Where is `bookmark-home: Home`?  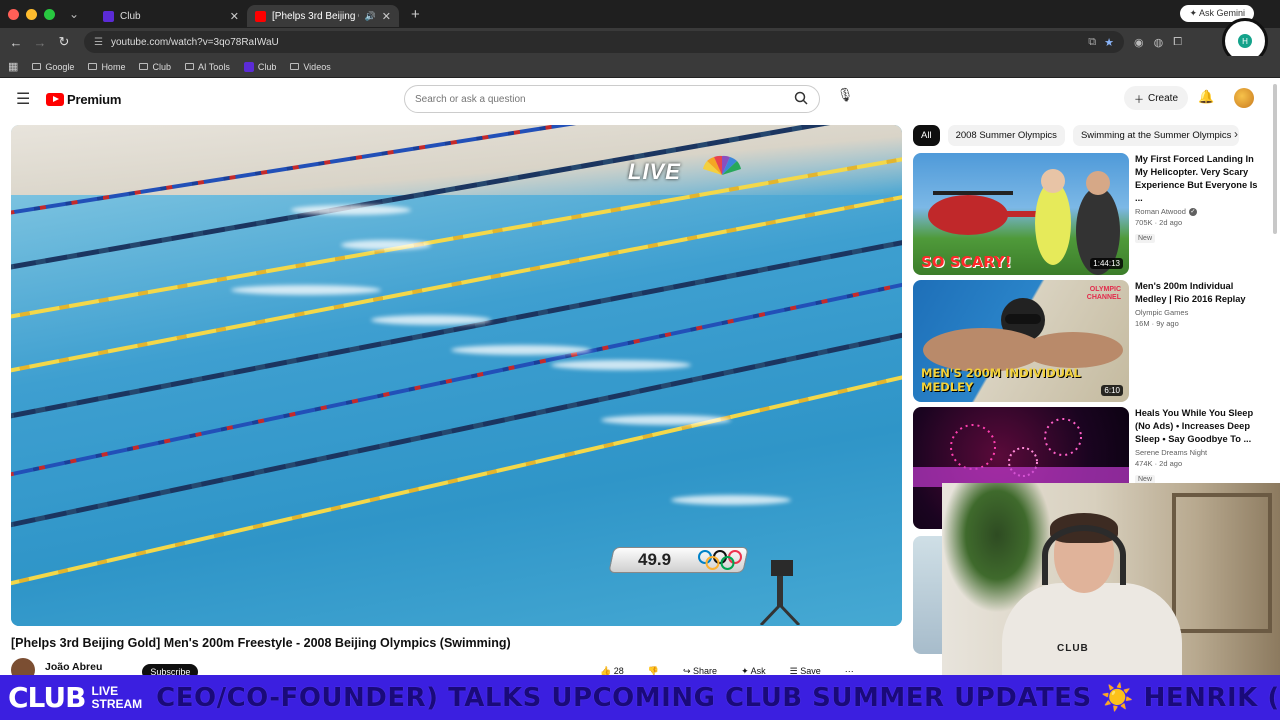
bookmark-home: Home is located at coordinates (106, 67).